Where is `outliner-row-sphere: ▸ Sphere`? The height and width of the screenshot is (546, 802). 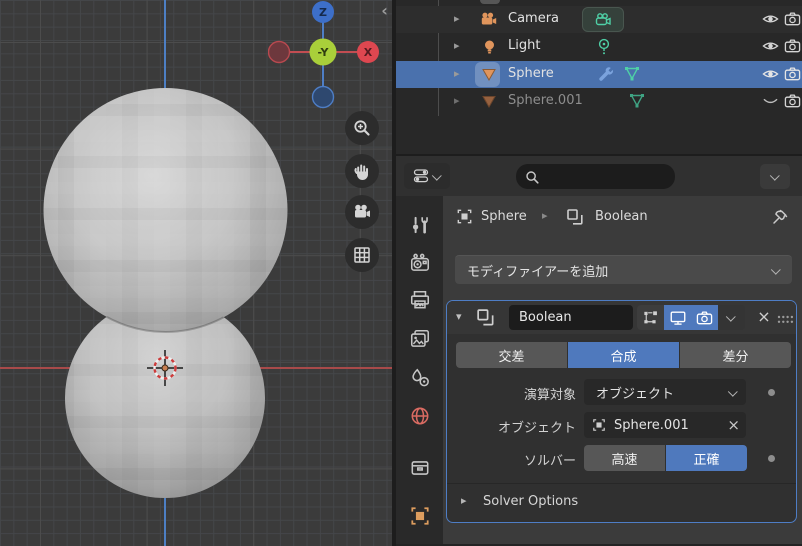 outliner-row-sphere: ▸ Sphere is located at coordinates (599, 74).